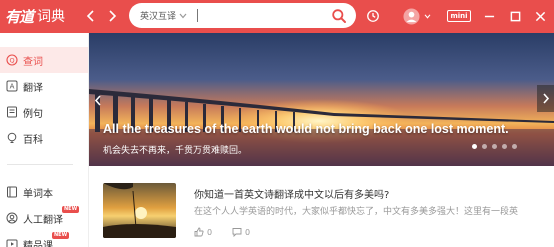 The width and height of the screenshot is (554, 247). What do you see at coordinates (33, 140) in the screenshot?
I see `sidebar-item-label: 百科` at bounding box center [33, 140].